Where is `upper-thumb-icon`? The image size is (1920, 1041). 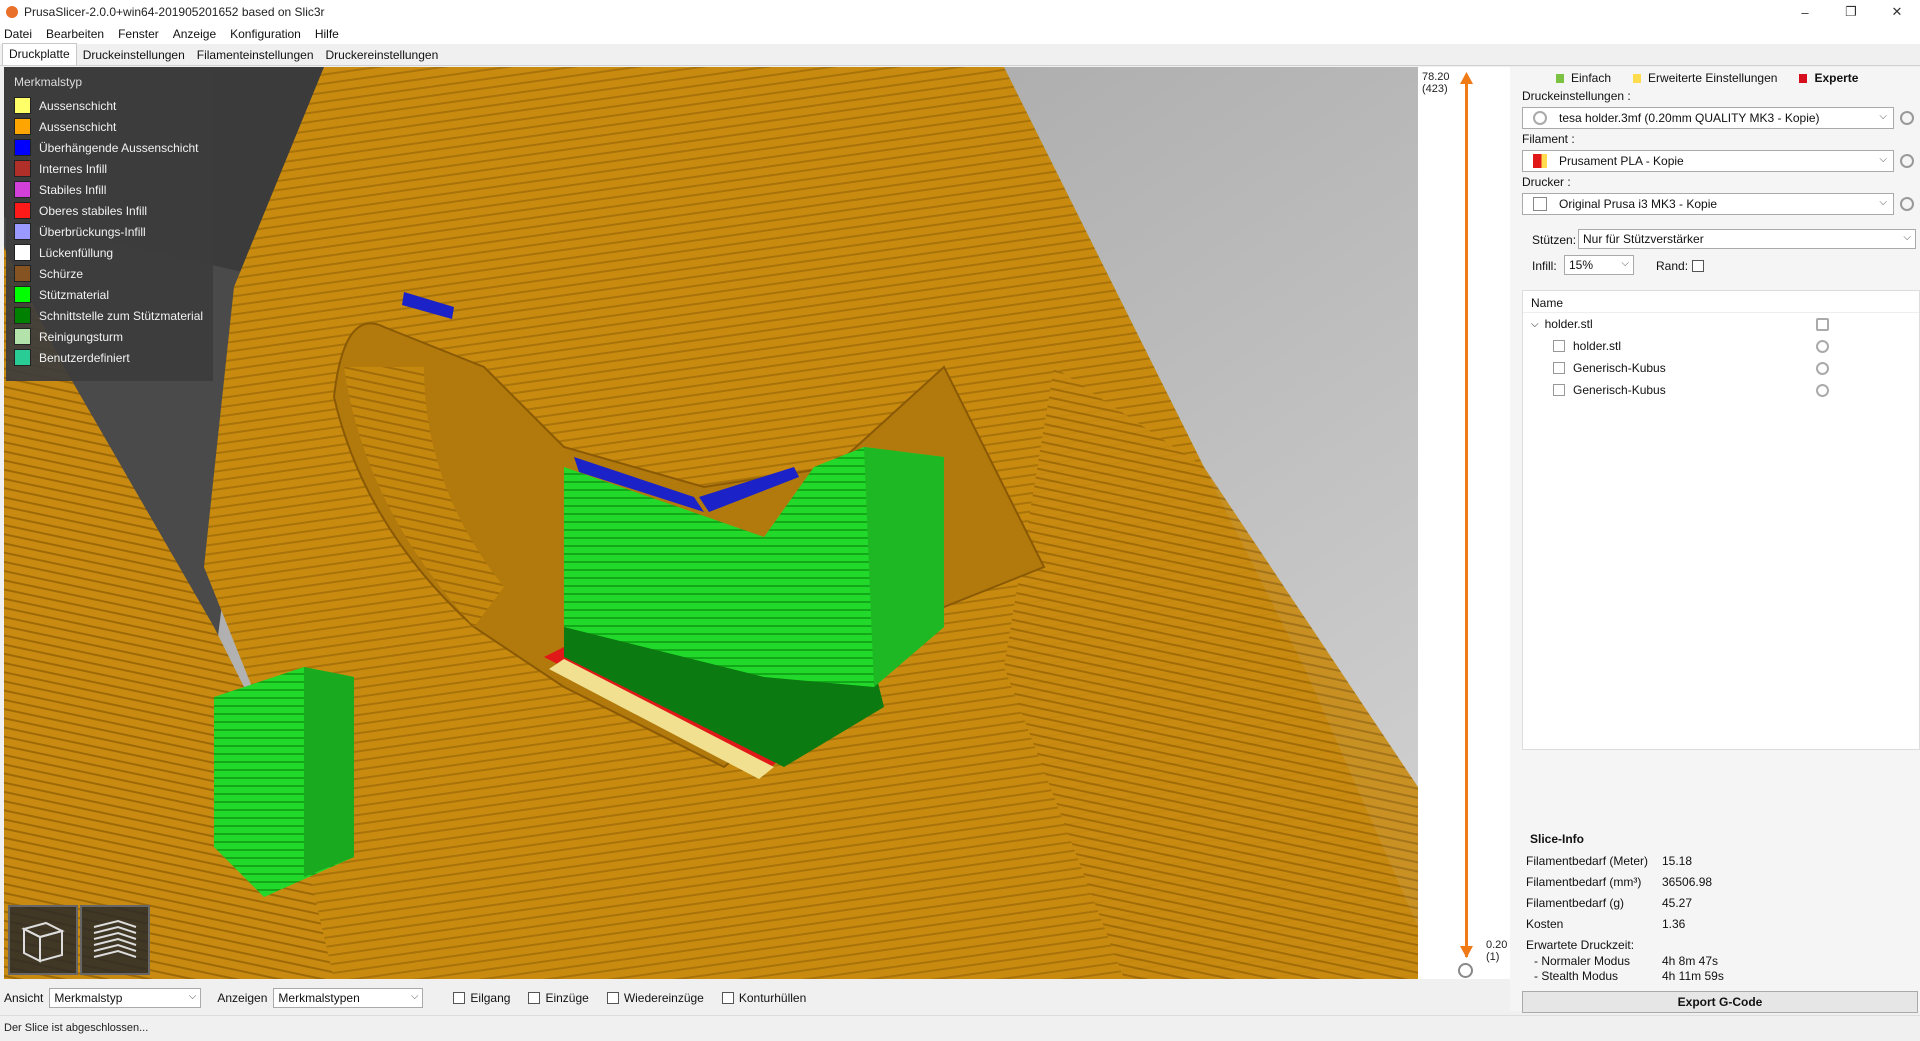 upper-thumb-icon is located at coordinates (1466, 78).